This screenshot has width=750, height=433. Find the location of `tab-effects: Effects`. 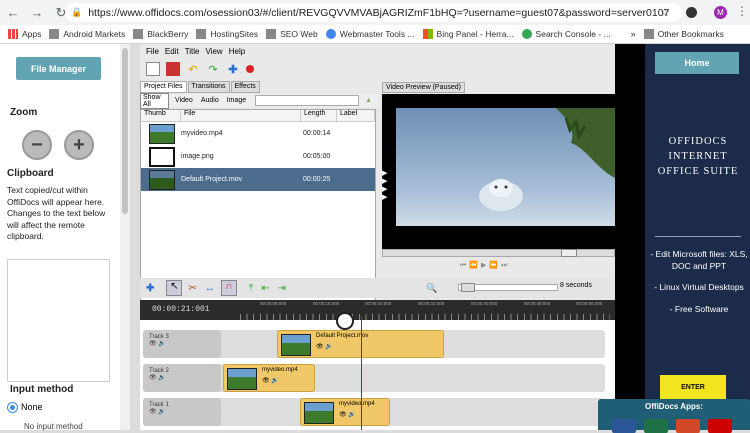

tab-effects: Effects is located at coordinates (245, 87).